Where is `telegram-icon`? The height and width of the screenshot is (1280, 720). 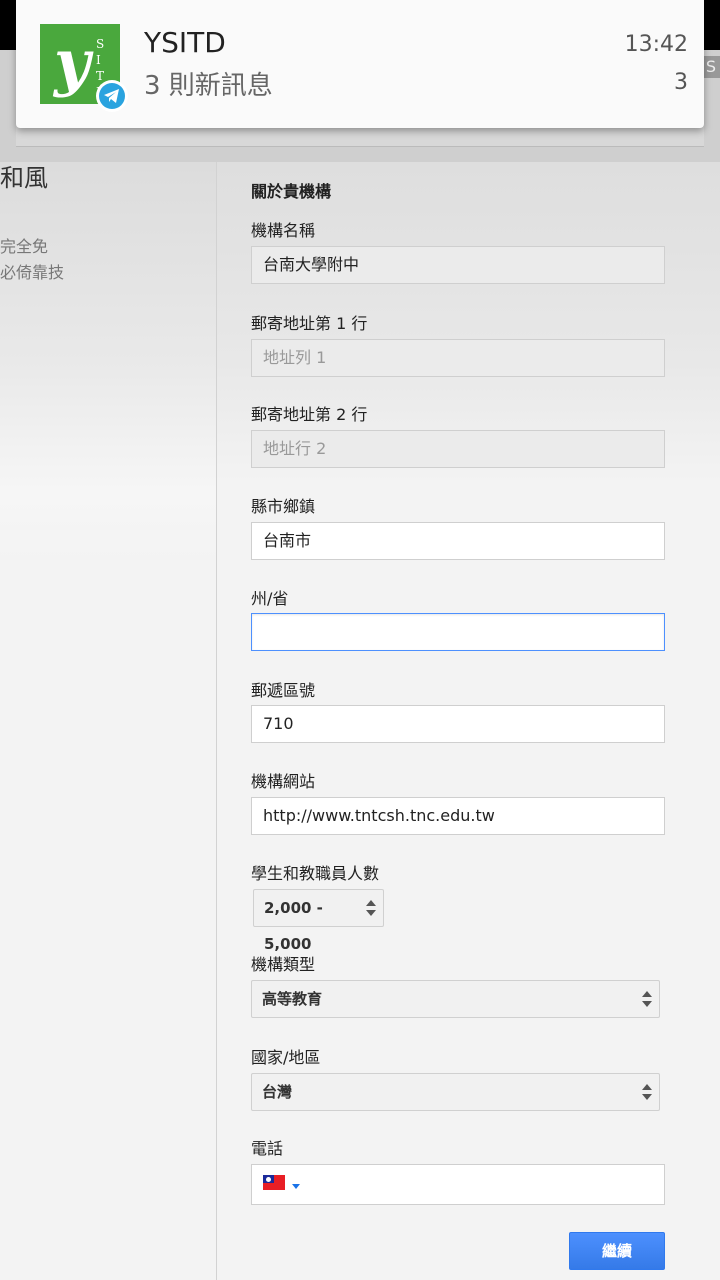
telegram-icon is located at coordinates (111, 96).